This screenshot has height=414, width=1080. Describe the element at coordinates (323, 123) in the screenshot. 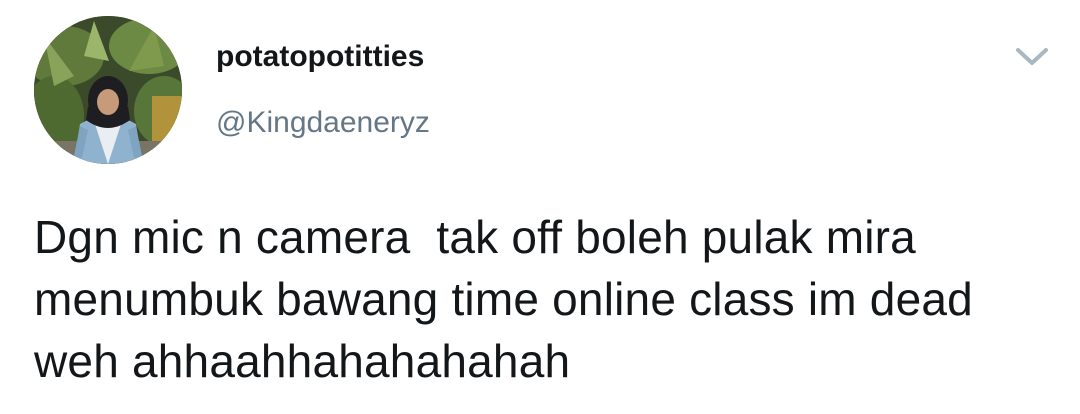

I see `user-handle: @Kingdaeneryz` at that location.